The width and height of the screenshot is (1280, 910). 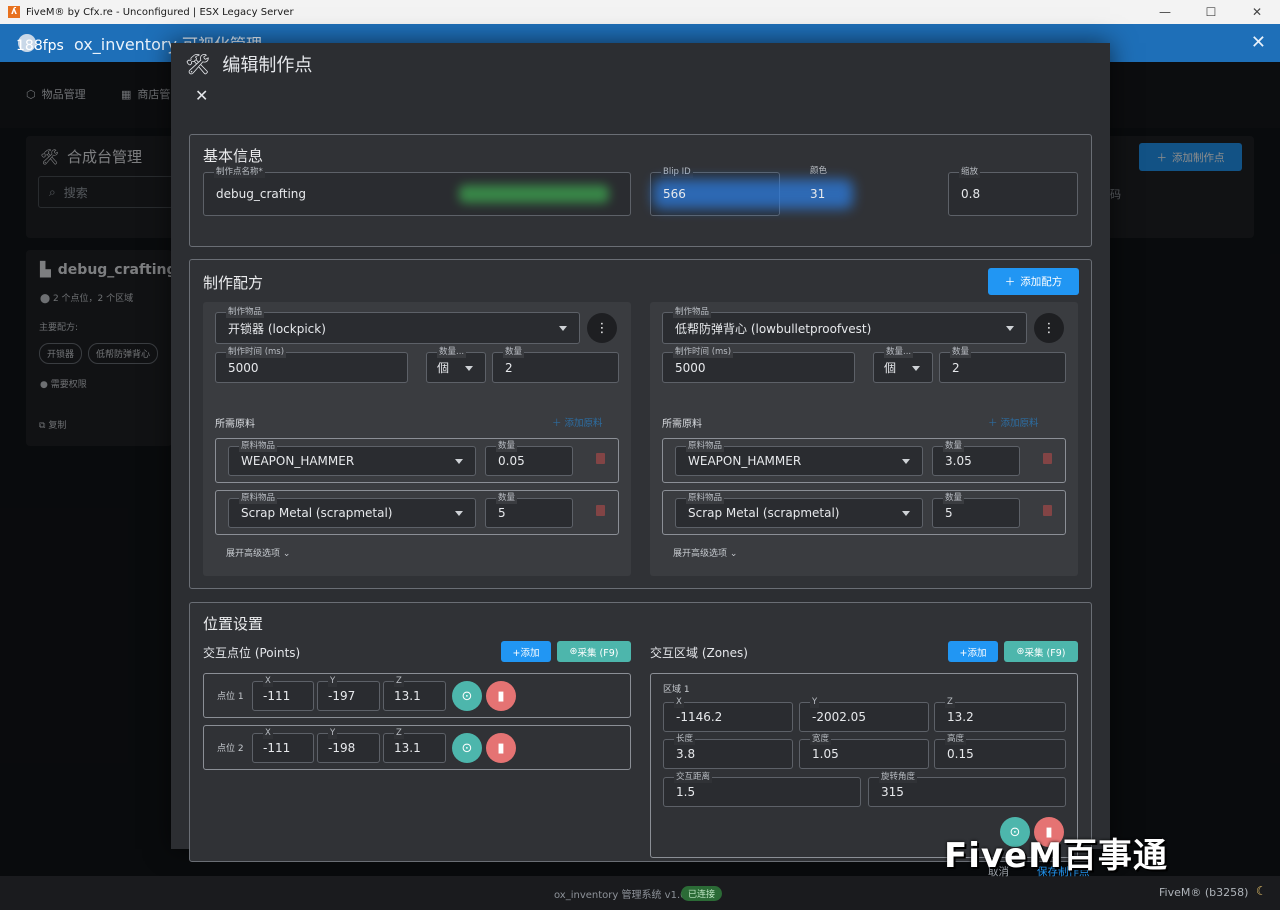 What do you see at coordinates (253, 554) in the screenshot?
I see `expand-advanced-text: 展开高级选项` at bounding box center [253, 554].